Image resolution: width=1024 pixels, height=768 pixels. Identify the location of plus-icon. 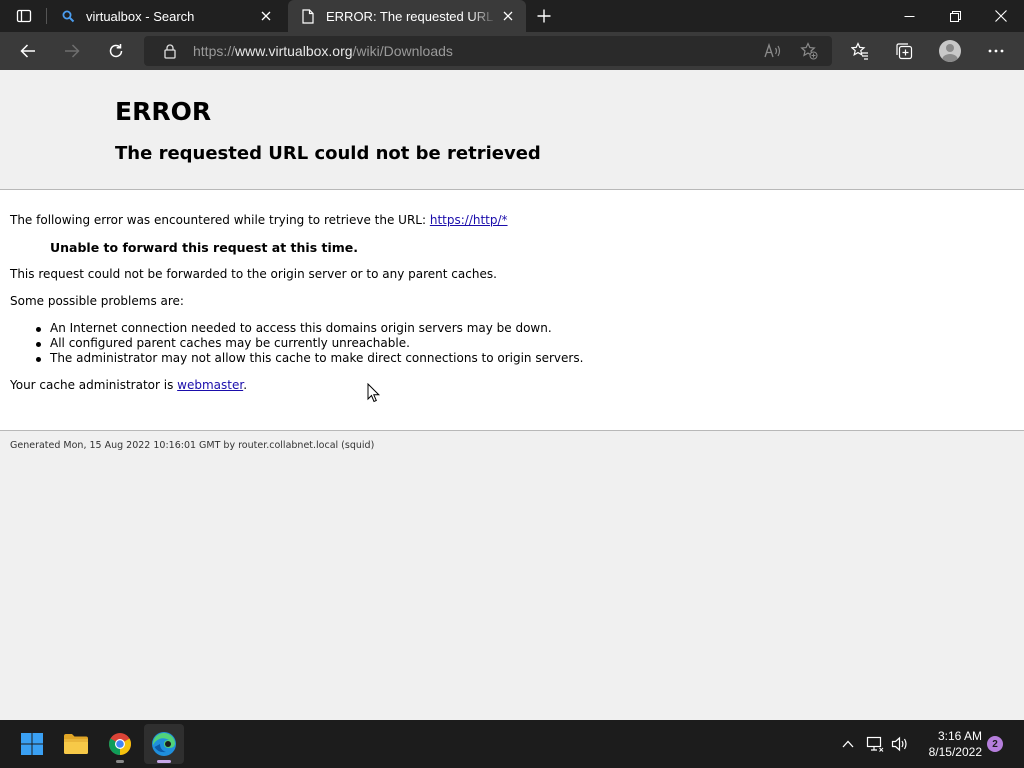
(544, 16).